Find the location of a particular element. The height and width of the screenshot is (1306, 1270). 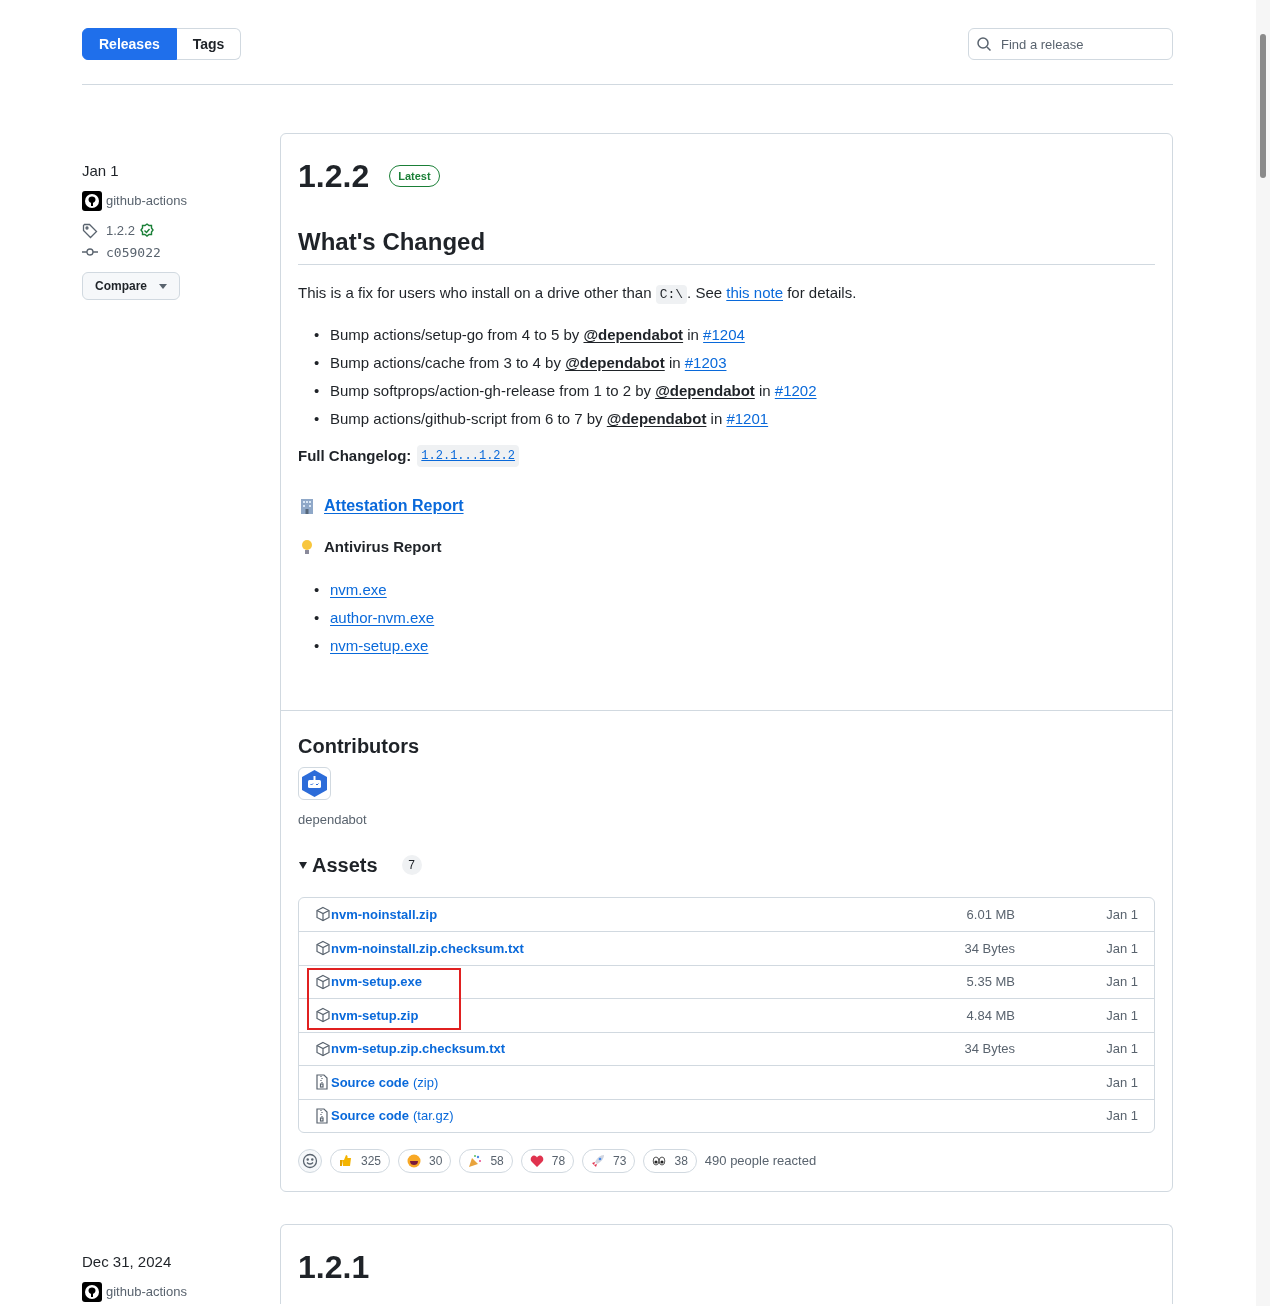

asset-link: nvm-setup.zip is located at coordinates (367, 1015).